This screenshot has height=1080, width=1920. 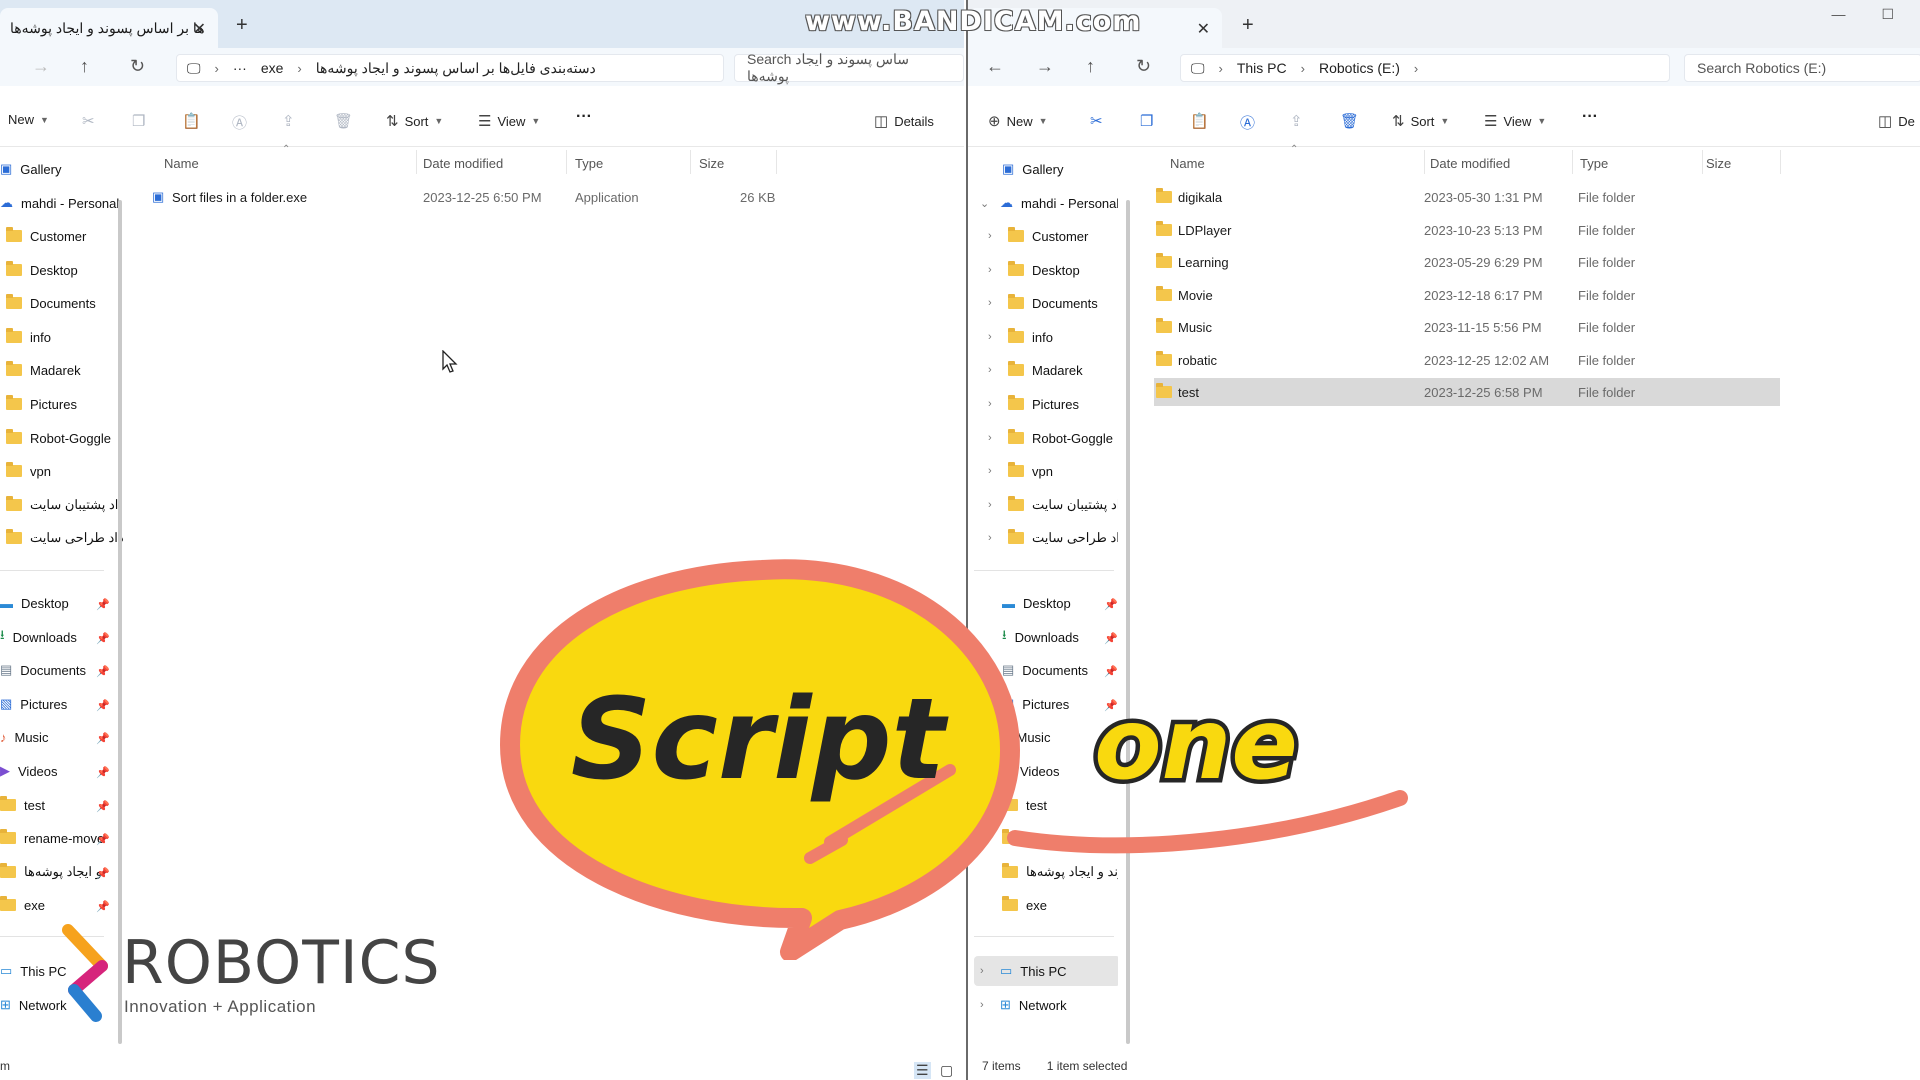 I want to click on quick-folder: exe, so click(x=22, y=905).